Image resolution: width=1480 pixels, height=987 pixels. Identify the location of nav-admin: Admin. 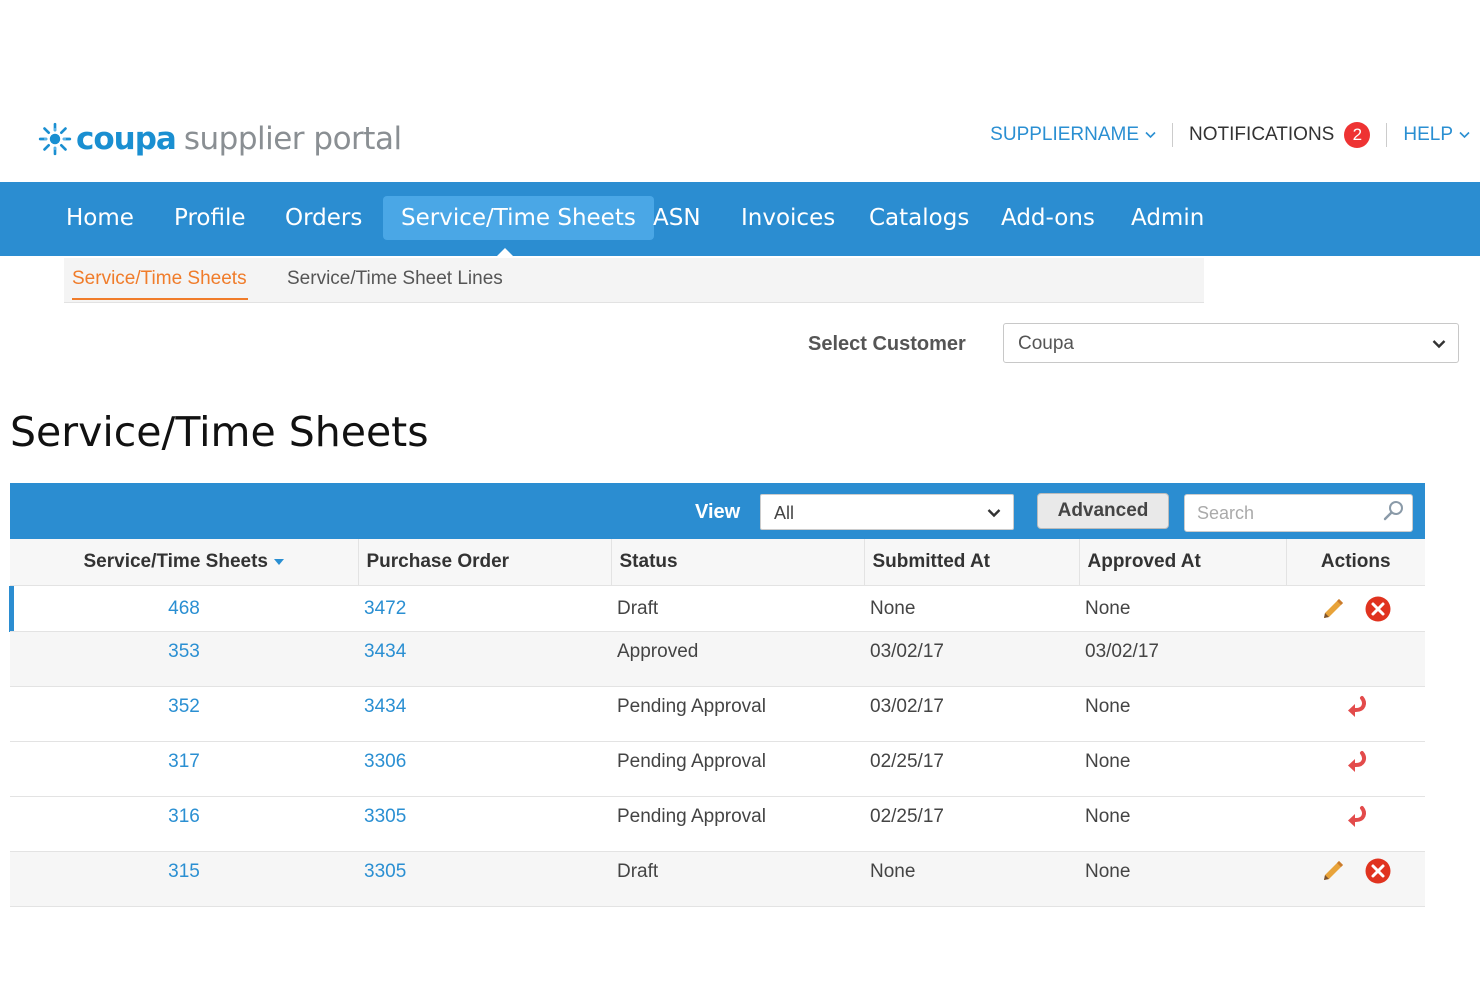
(1167, 218).